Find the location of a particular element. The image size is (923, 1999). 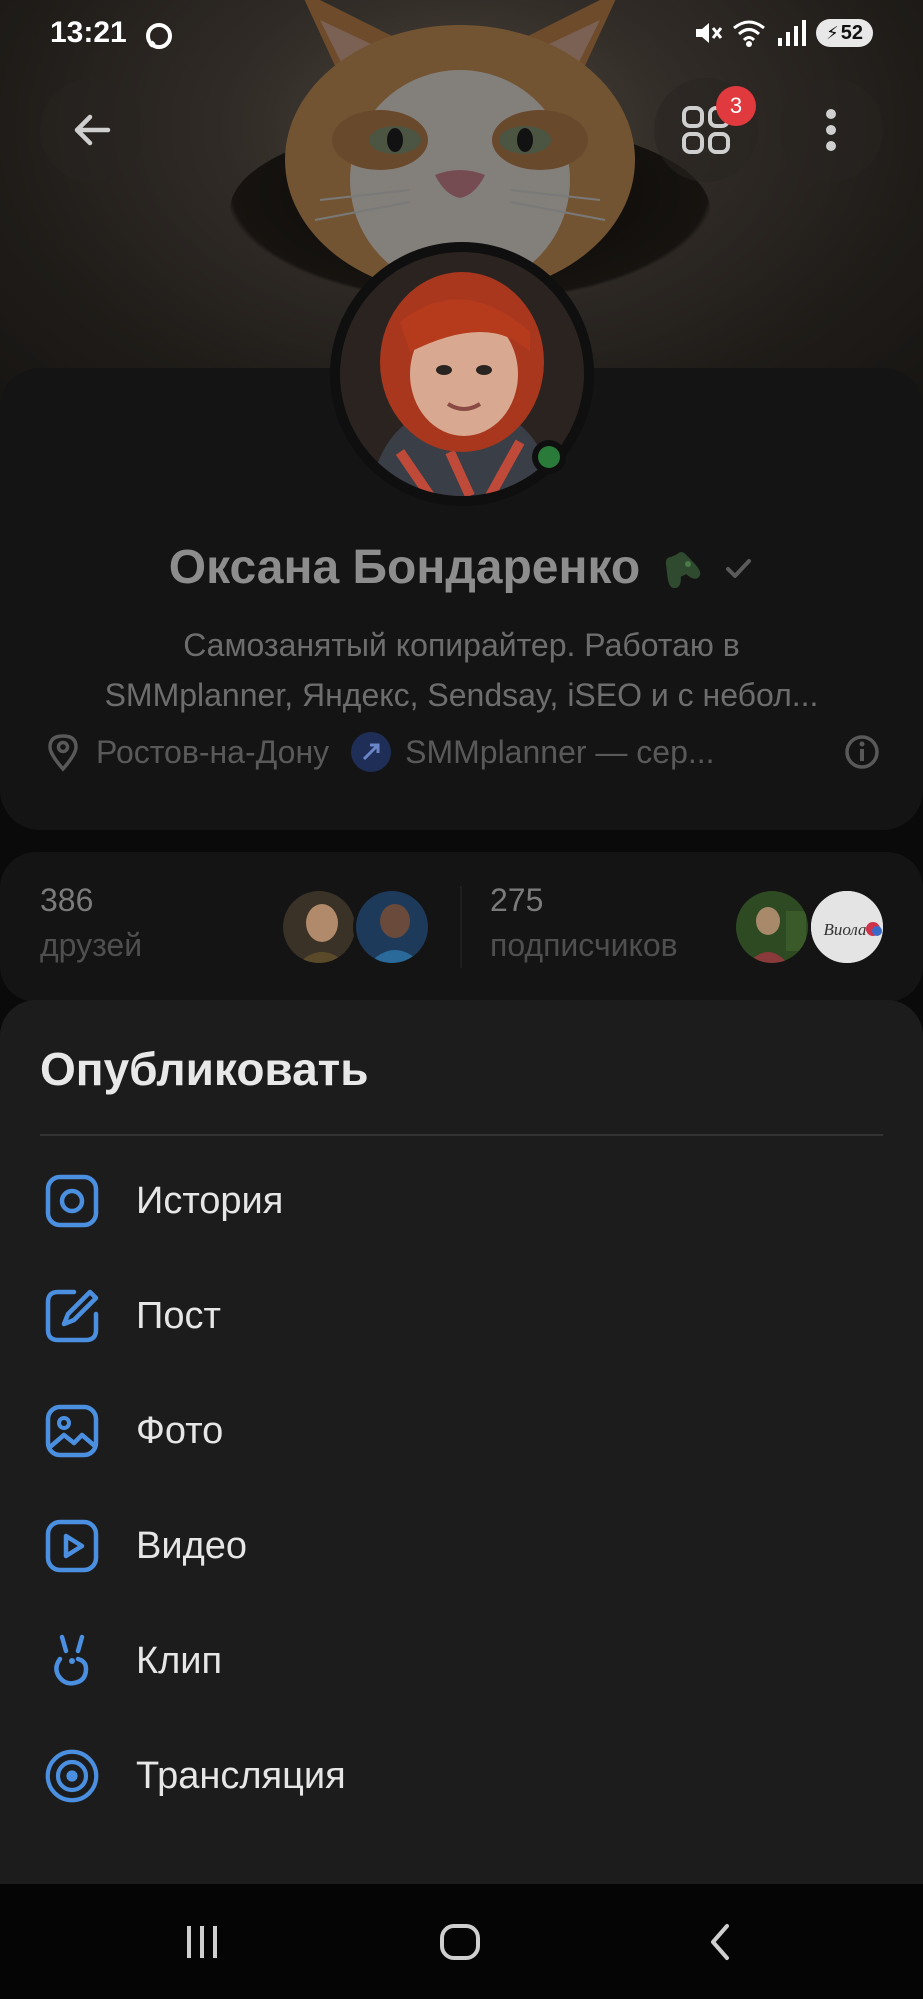

mute-icon is located at coordinates (709, 33).